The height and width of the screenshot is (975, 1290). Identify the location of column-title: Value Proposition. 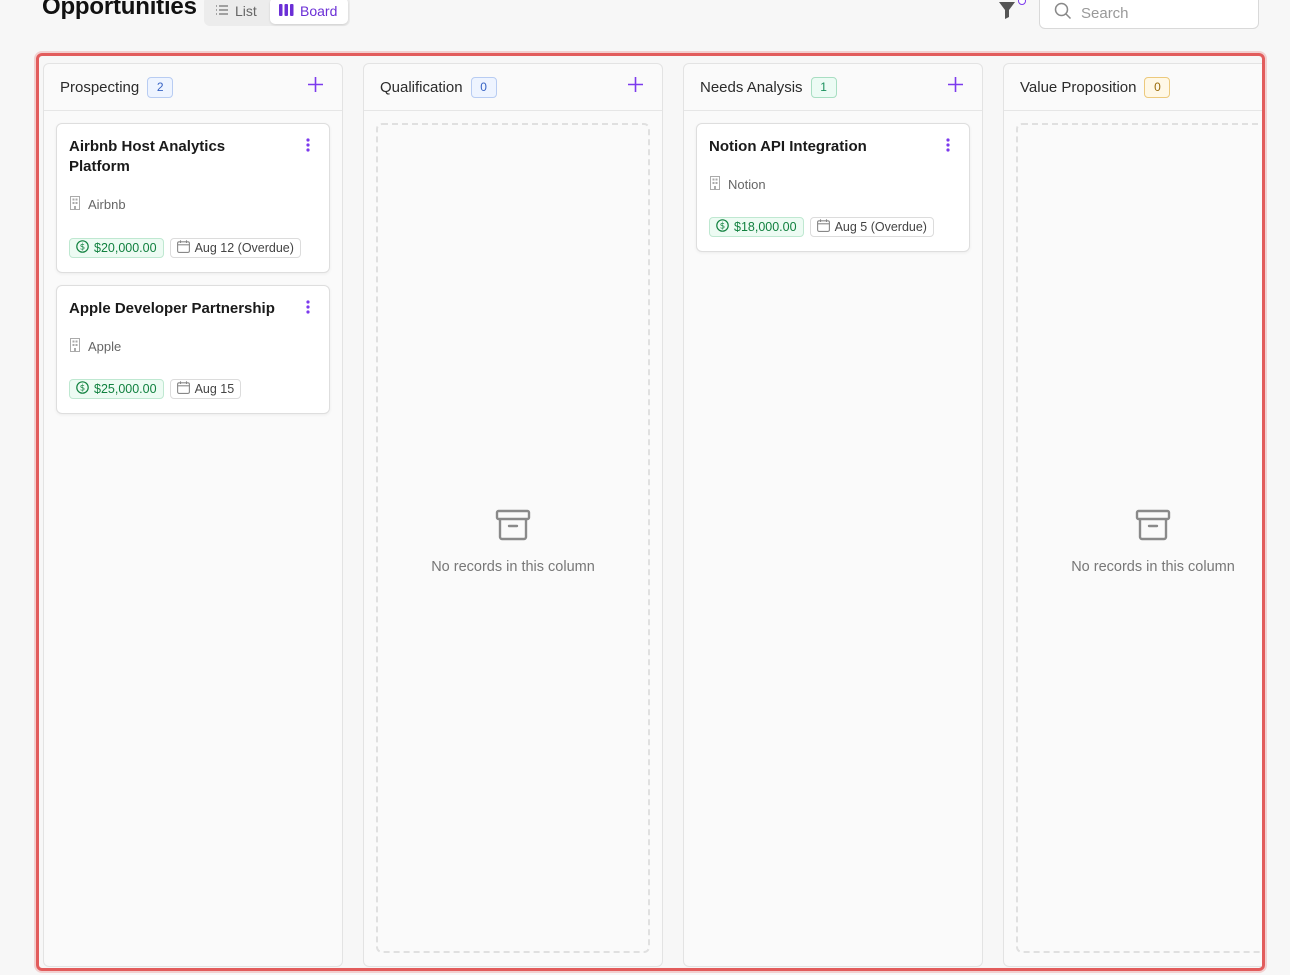
(1078, 87).